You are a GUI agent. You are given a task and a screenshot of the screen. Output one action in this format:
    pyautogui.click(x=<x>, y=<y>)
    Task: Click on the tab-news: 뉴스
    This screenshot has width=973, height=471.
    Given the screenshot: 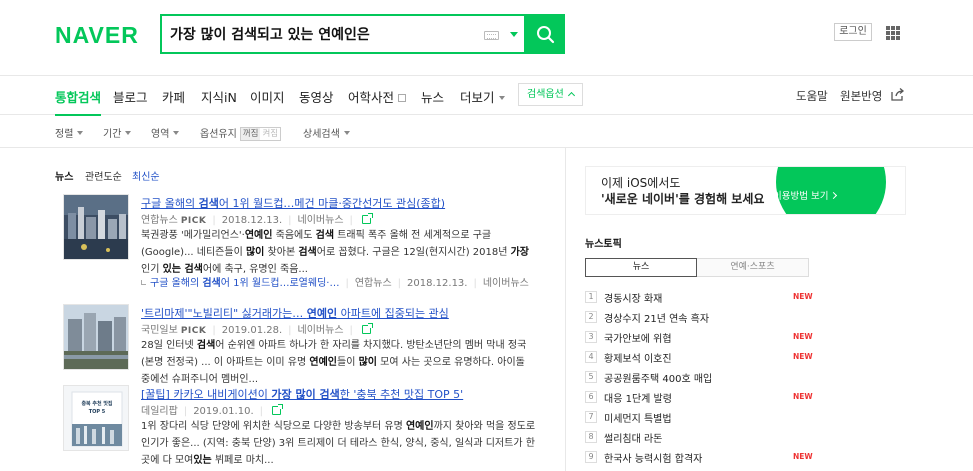 What is the action you would take?
    pyautogui.click(x=432, y=96)
    